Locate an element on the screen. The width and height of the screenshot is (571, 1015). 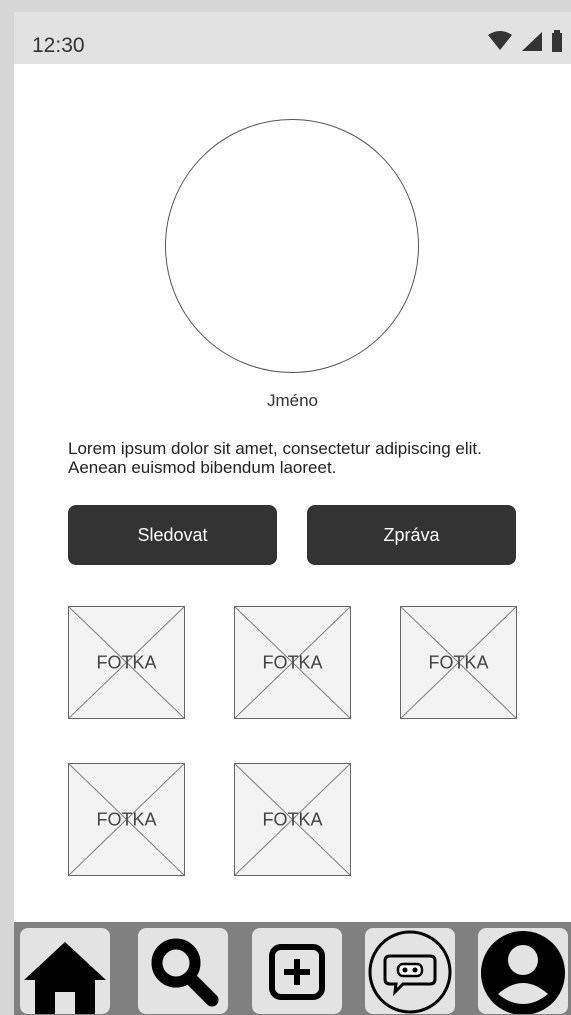
nav-add-button is located at coordinates (297, 971).